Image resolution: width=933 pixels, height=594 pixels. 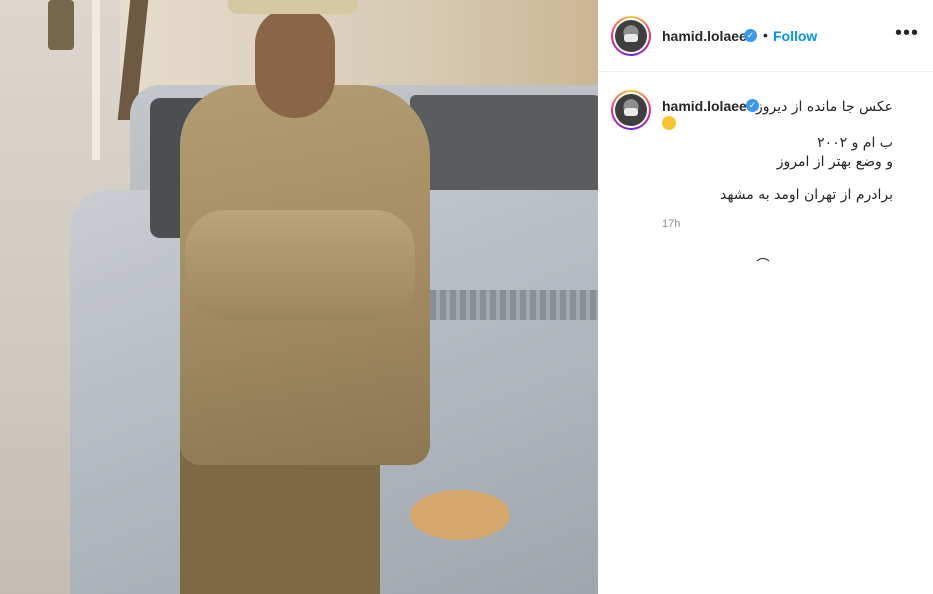 I want to click on rolling-on-floor-laughing-emoji-icon, so click(x=669, y=122).